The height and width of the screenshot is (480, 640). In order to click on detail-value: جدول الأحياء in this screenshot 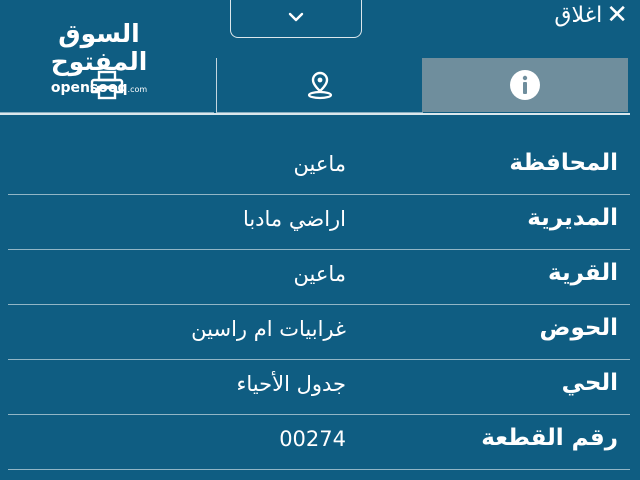, I will do `click(291, 384)`.